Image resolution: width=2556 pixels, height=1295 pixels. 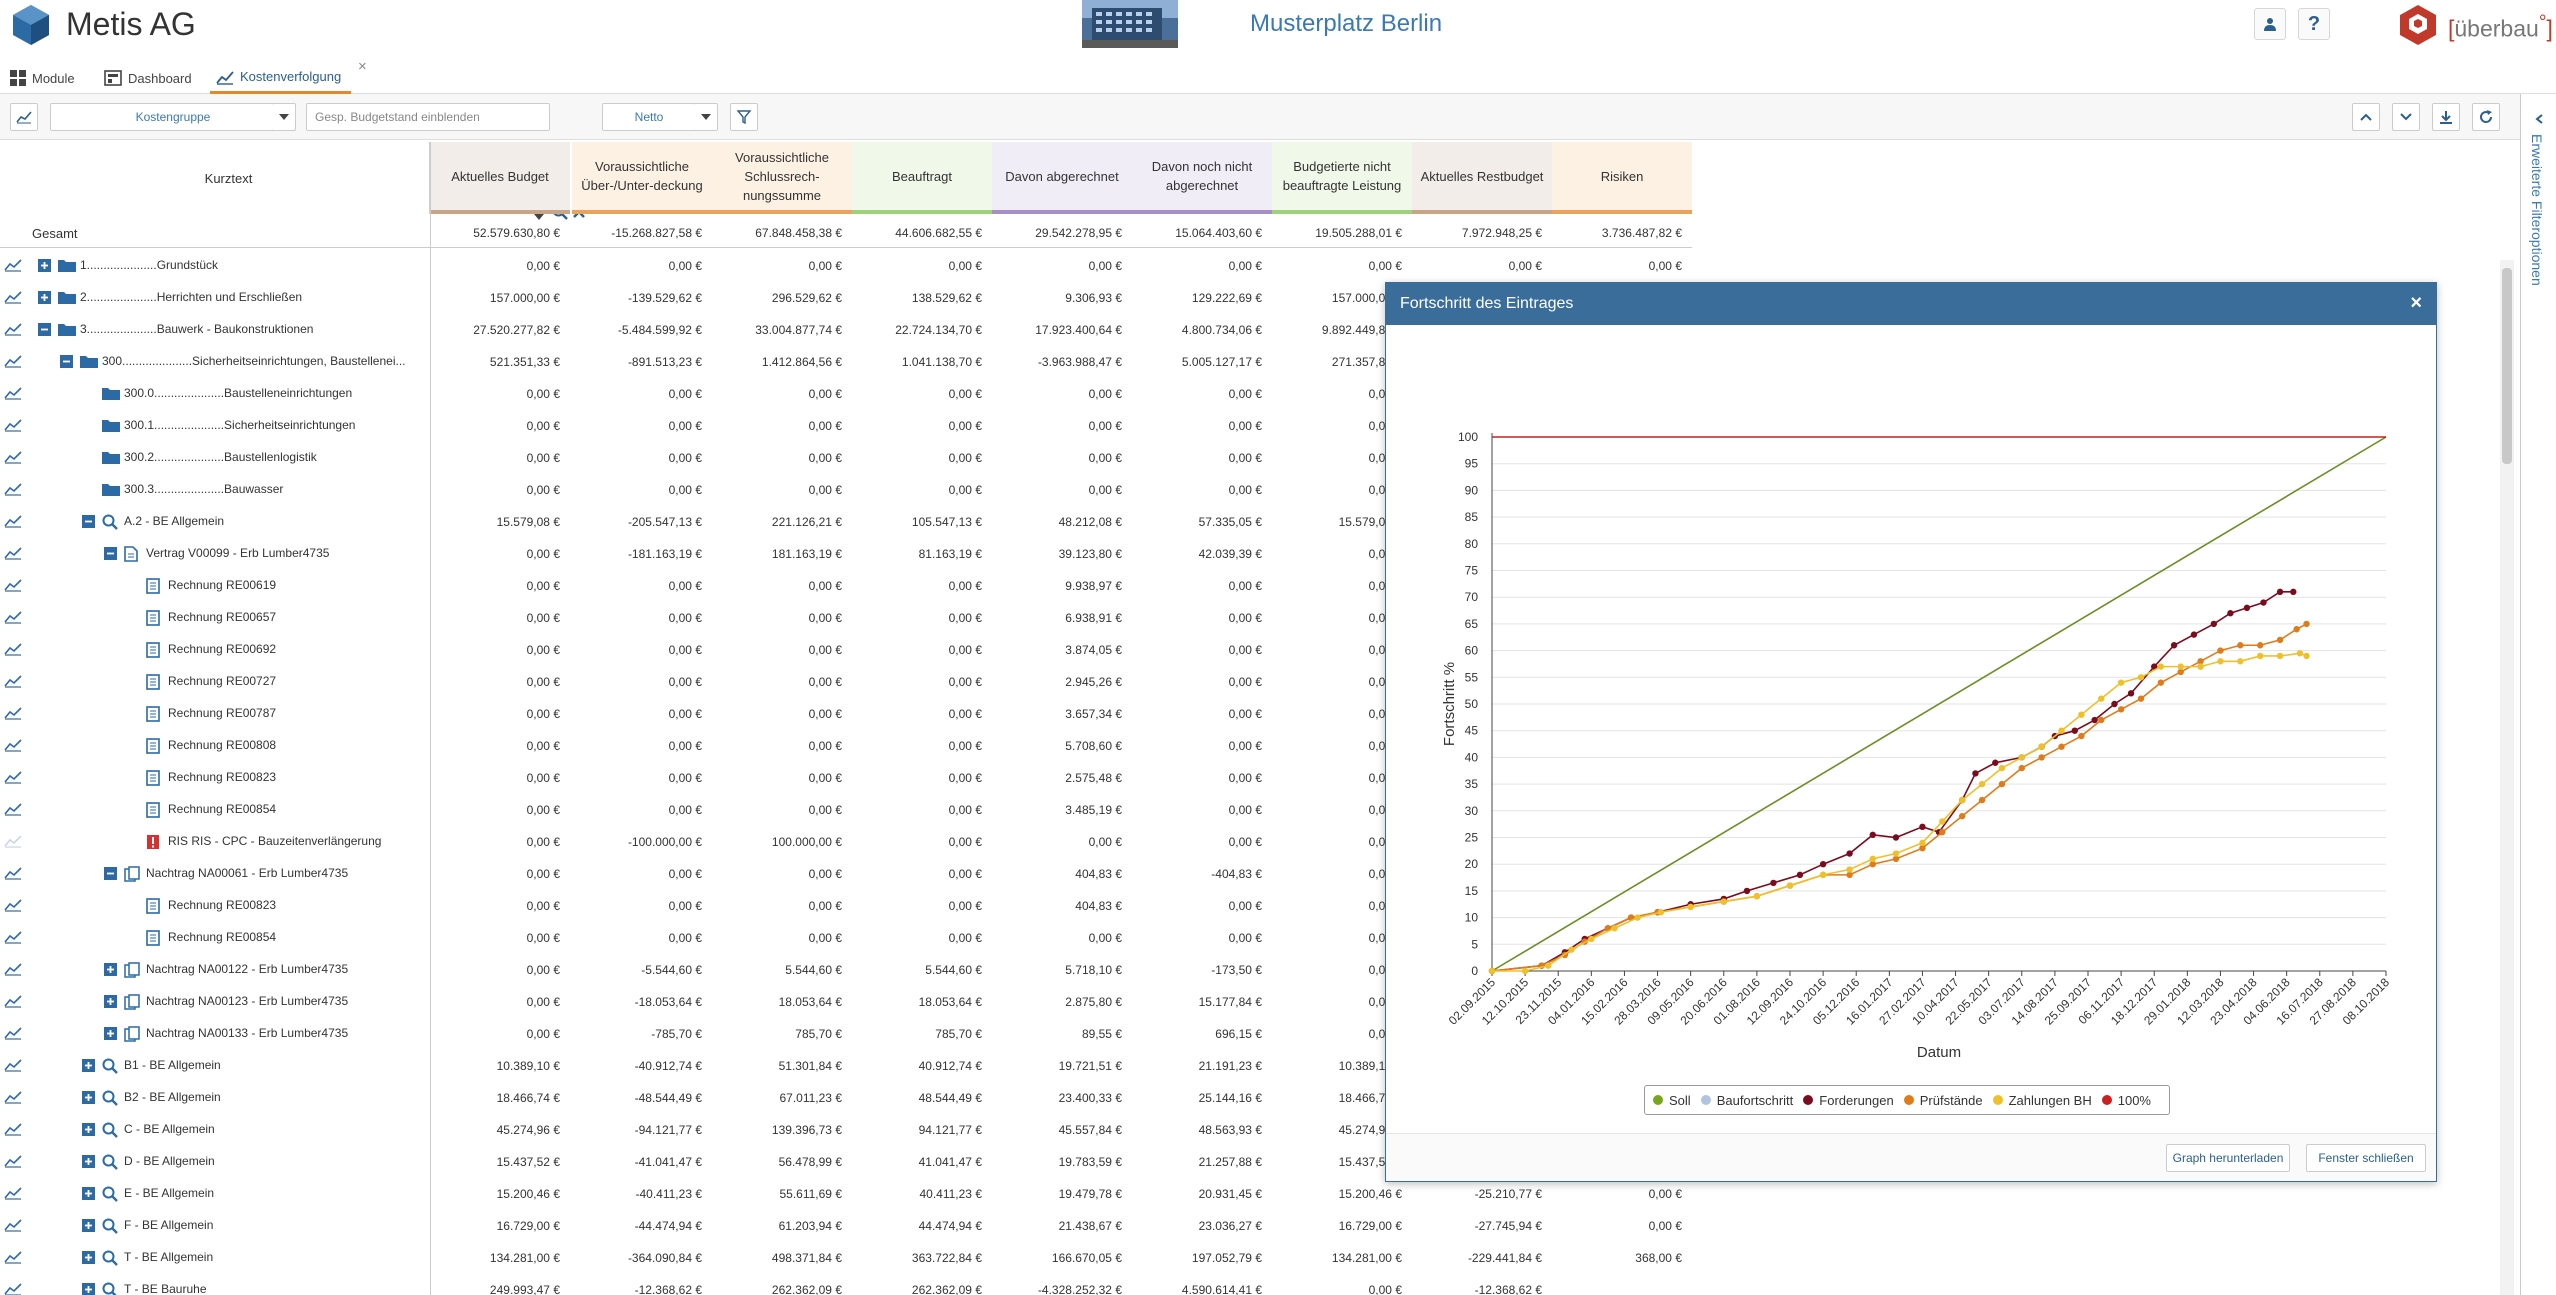 What do you see at coordinates (2042, 1100) in the screenshot?
I see `legend-item: Zahlungen BH` at bounding box center [2042, 1100].